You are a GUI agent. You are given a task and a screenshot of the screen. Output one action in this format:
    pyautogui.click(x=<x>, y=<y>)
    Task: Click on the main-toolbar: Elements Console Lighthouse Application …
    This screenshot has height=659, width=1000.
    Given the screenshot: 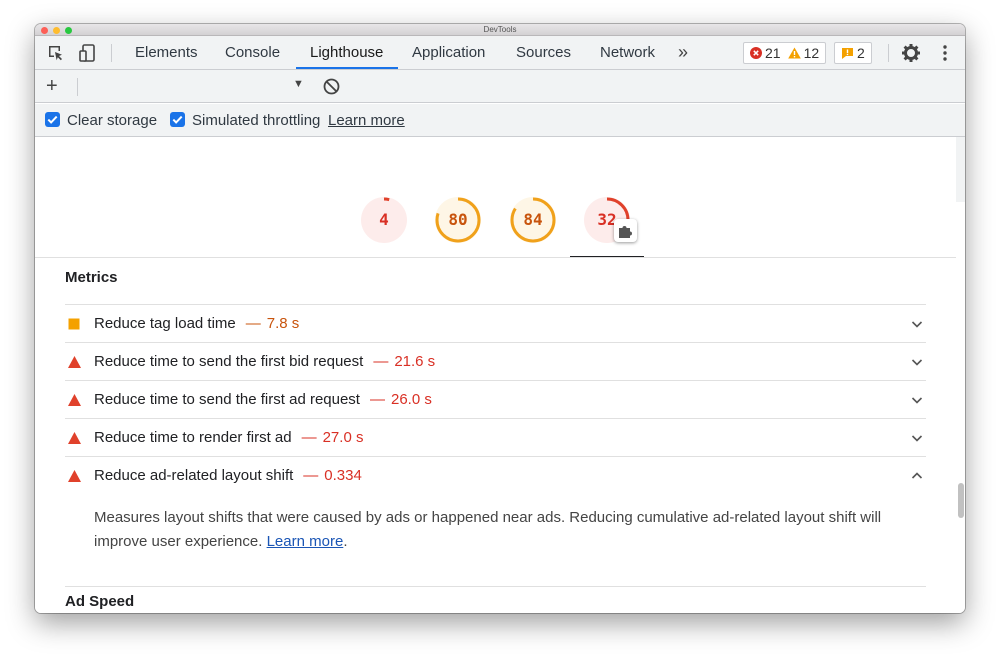 What is the action you would take?
    pyautogui.click(x=500, y=53)
    